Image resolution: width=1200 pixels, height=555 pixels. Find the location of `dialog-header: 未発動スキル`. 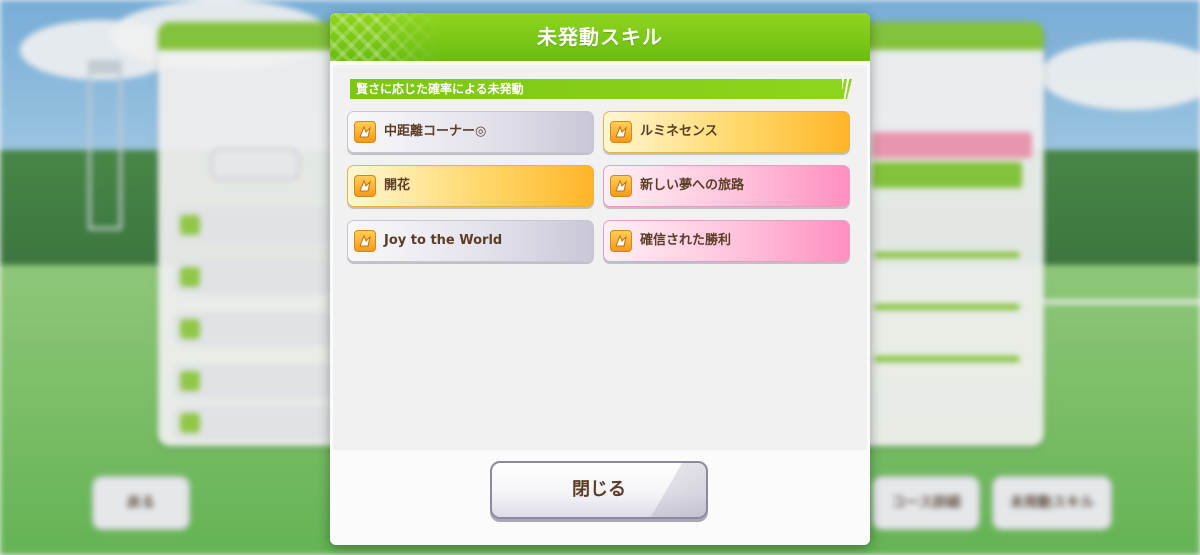

dialog-header: 未発動スキル is located at coordinates (600, 37).